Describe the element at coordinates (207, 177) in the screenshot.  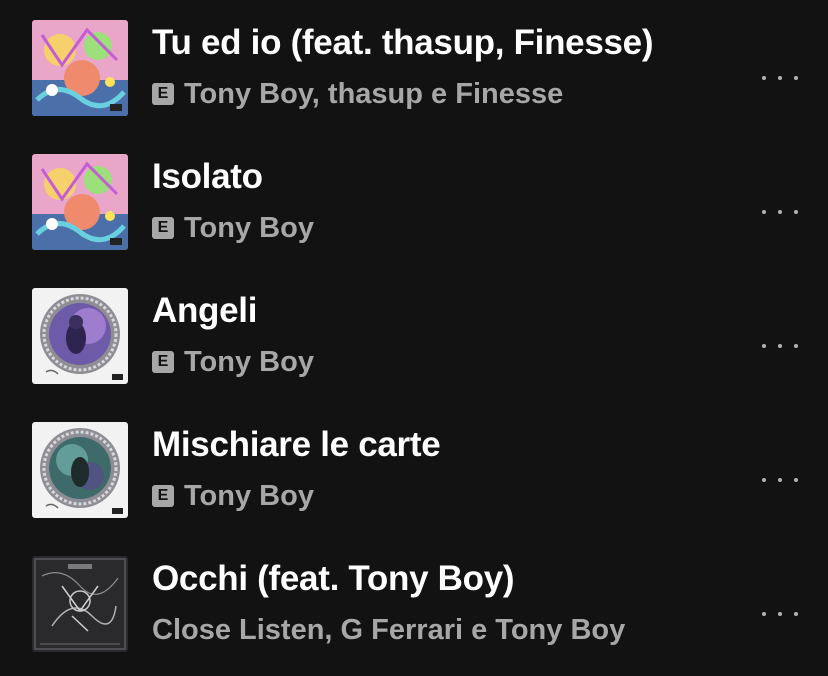
I see `track-title: Isolato` at that location.